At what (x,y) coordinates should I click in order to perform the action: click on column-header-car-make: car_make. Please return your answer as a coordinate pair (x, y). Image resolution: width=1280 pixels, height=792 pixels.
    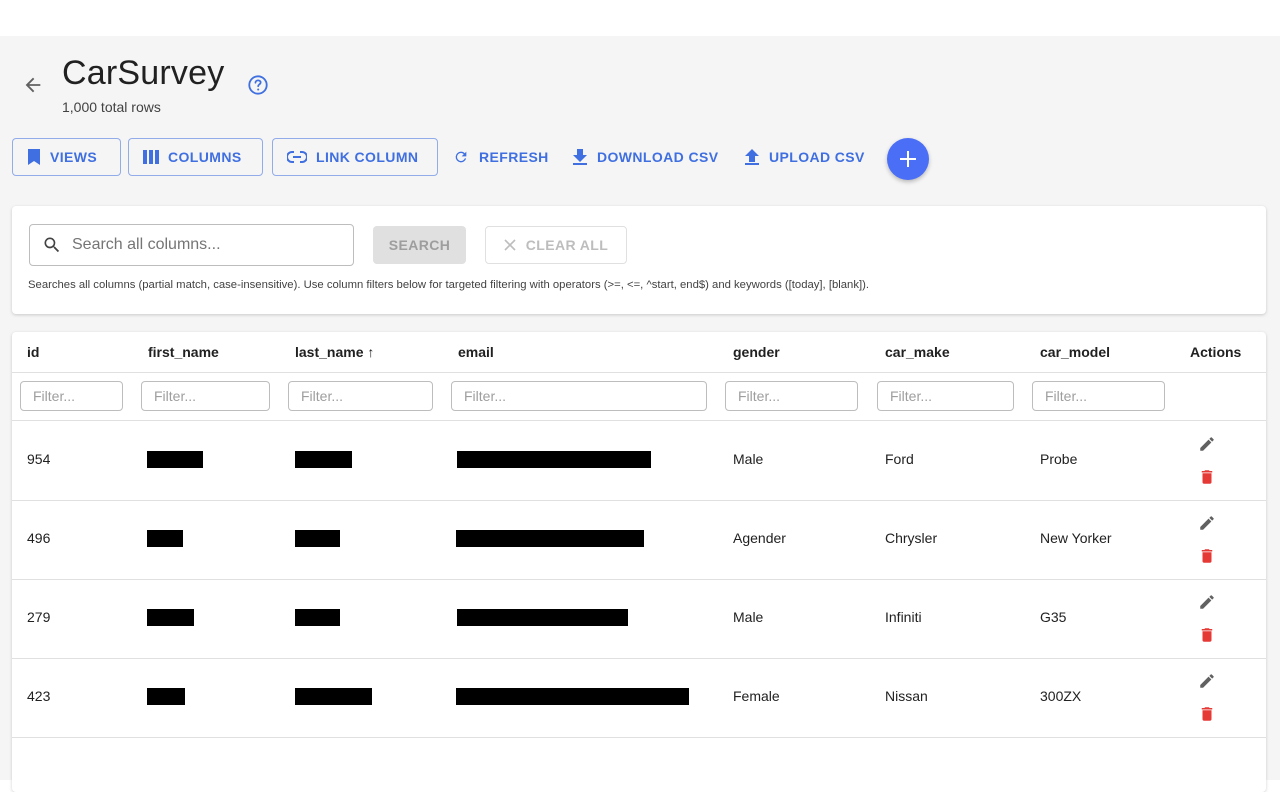
    Looking at the image, I should click on (917, 352).